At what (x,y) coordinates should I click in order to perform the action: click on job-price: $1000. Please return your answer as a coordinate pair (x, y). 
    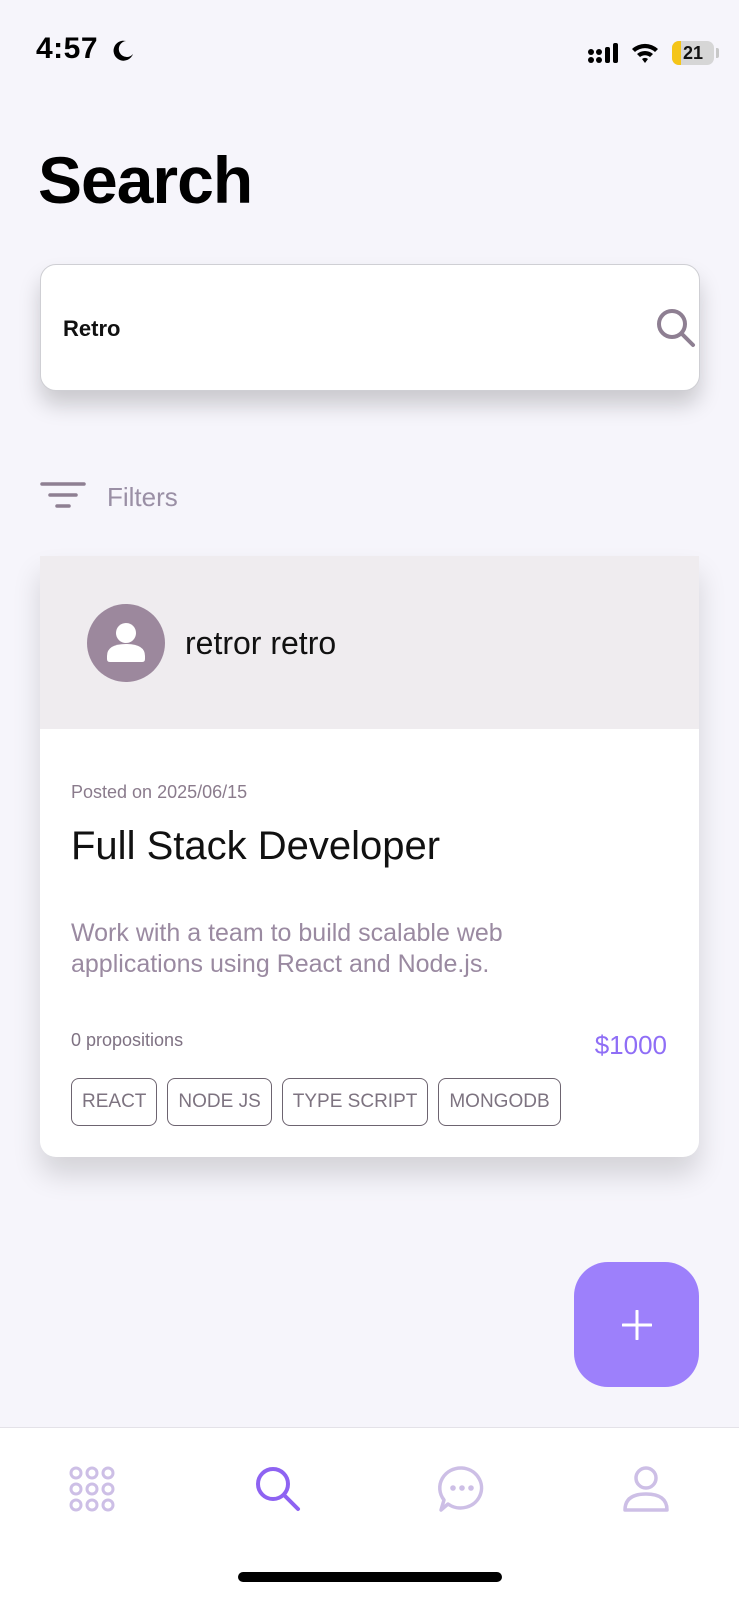
    Looking at the image, I should click on (630, 1045).